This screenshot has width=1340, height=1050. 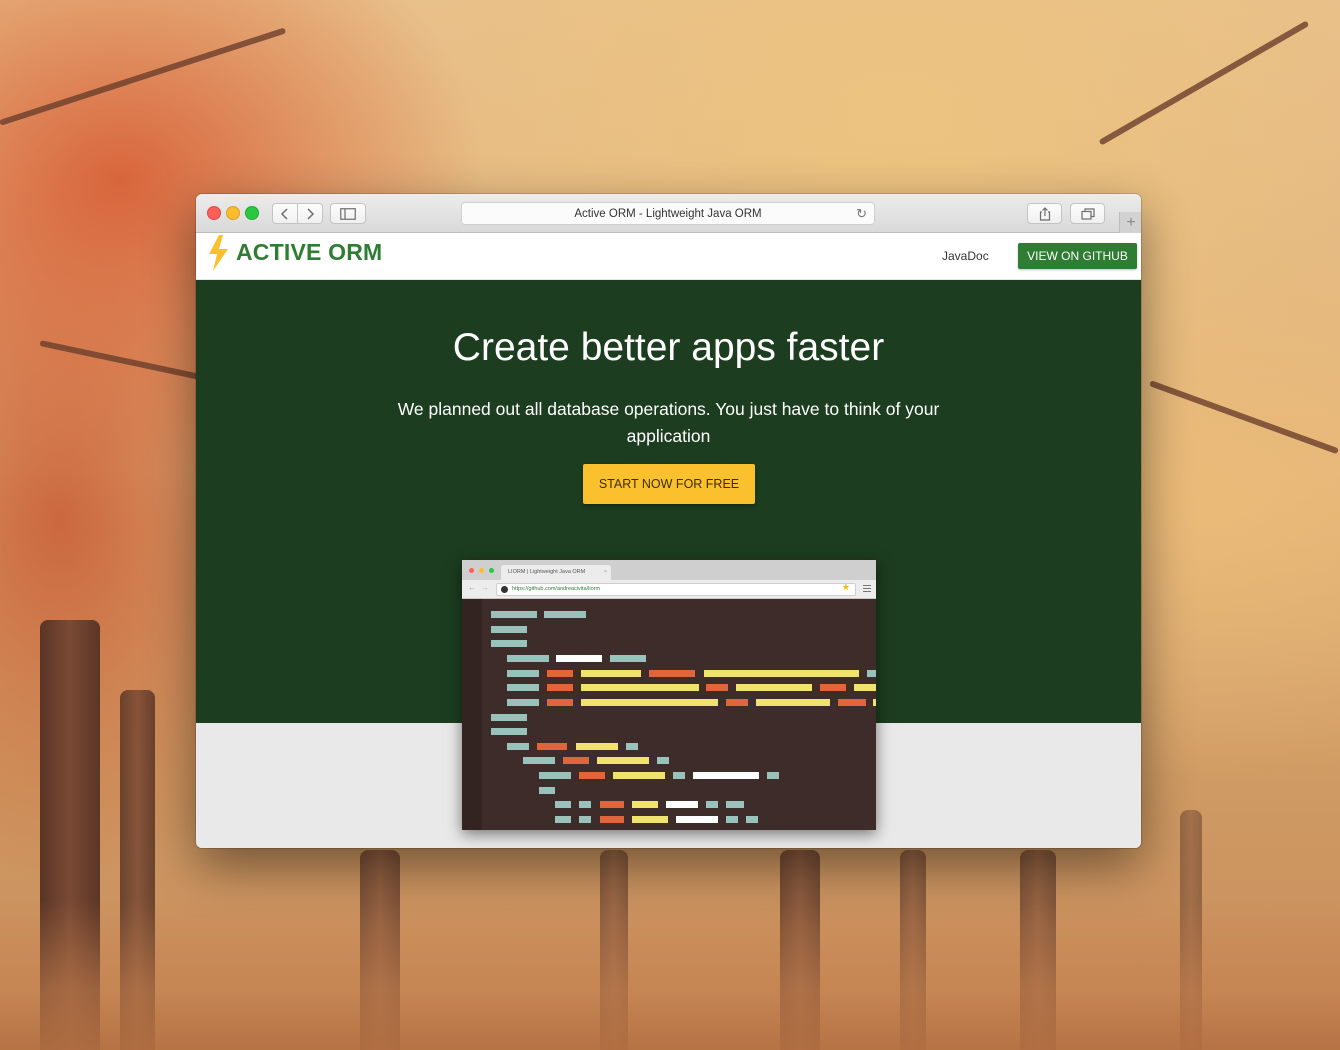 I want to click on chevron-right-icon, so click(x=311, y=213).